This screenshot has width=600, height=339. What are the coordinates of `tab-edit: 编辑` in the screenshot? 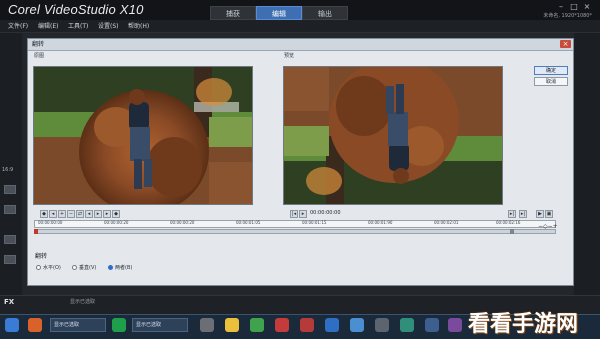 It's located at (279, 13).